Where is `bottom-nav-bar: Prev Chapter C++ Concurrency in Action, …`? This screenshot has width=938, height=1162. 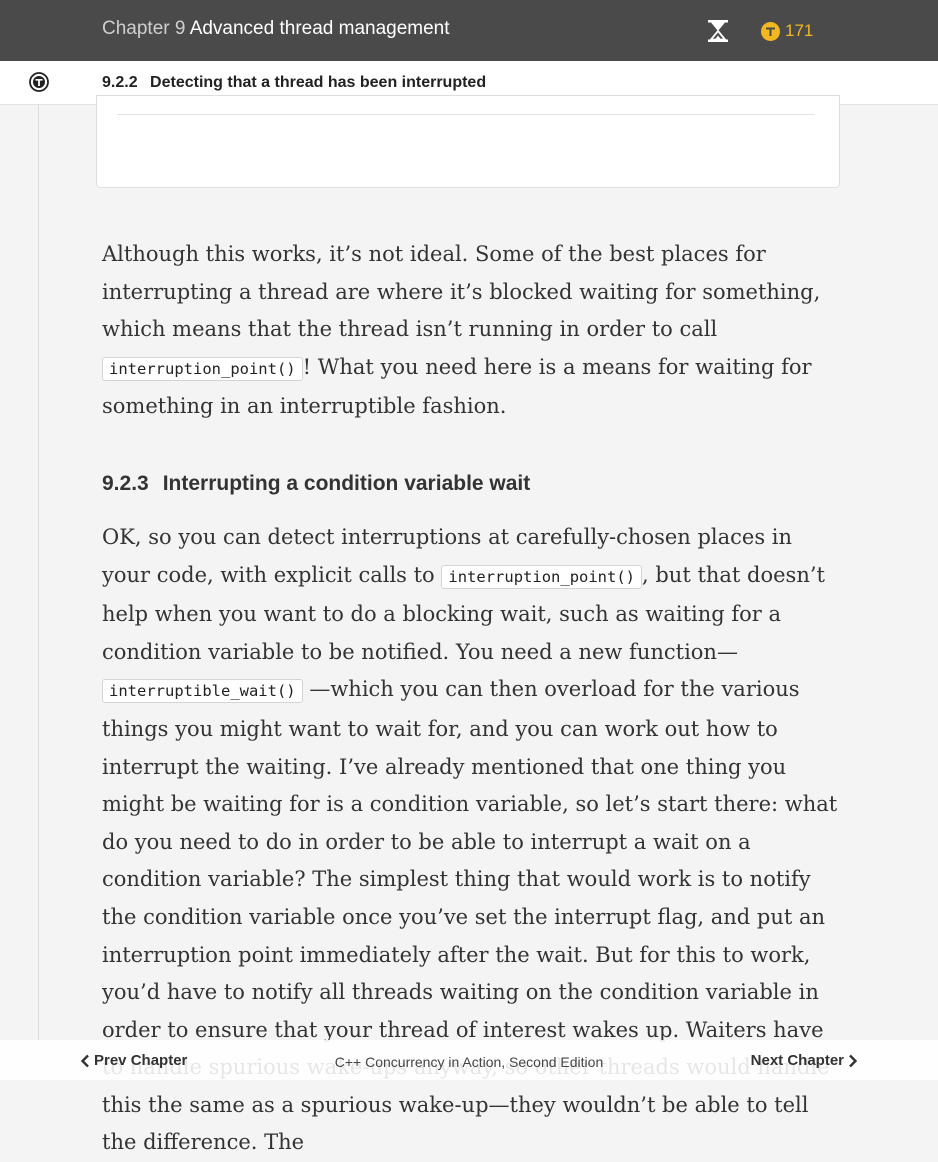 bottom-nav-bar: Prev Chapter C++ Concurrency in Action, … is located at coordinates (469, 1060).